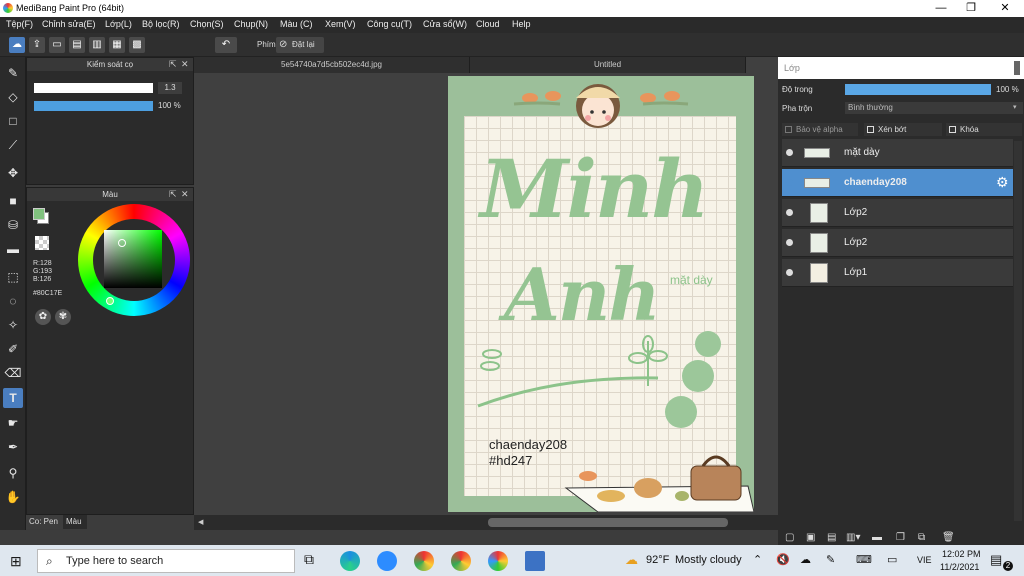 This screenshot has width=1024, height=576. Describe the element at coordinates (897, 273) in the screenshot. I see `layer-row: Lớp1` at that location.